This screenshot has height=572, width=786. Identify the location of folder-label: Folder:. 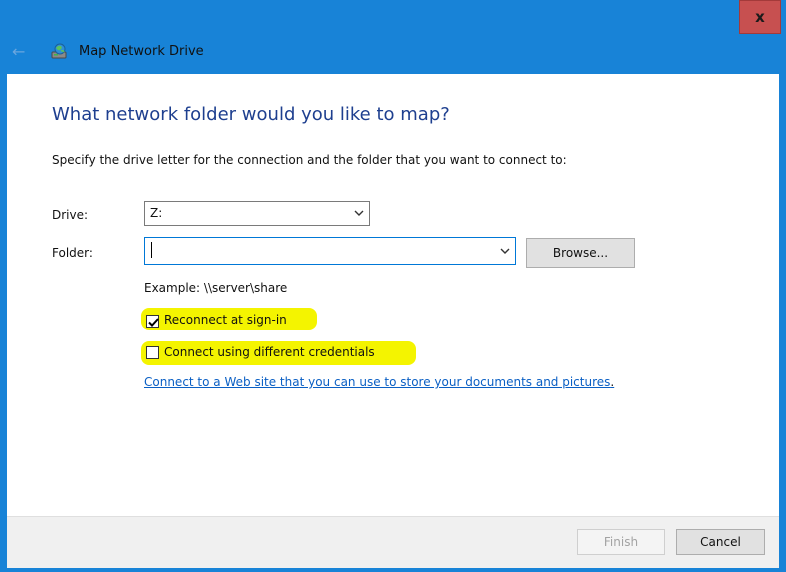
(72, 253).